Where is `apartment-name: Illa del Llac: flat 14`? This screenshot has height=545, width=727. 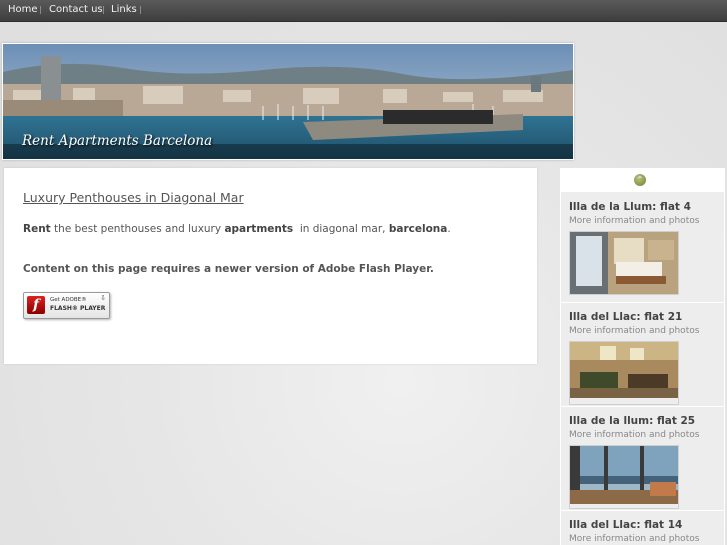
apartment-name: Illa del Llac: flat 14 is located at coordinates (625, 525).